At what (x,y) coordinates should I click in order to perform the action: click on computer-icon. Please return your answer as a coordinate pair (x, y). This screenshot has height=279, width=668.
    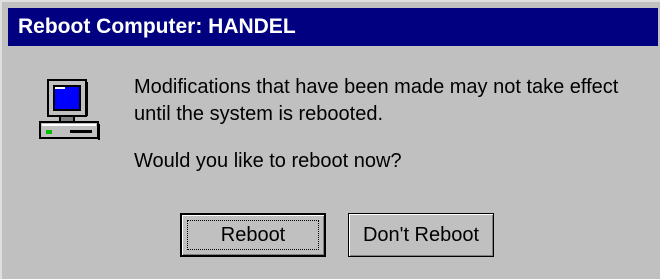
    Looking at the image, I should click on (69, 110).